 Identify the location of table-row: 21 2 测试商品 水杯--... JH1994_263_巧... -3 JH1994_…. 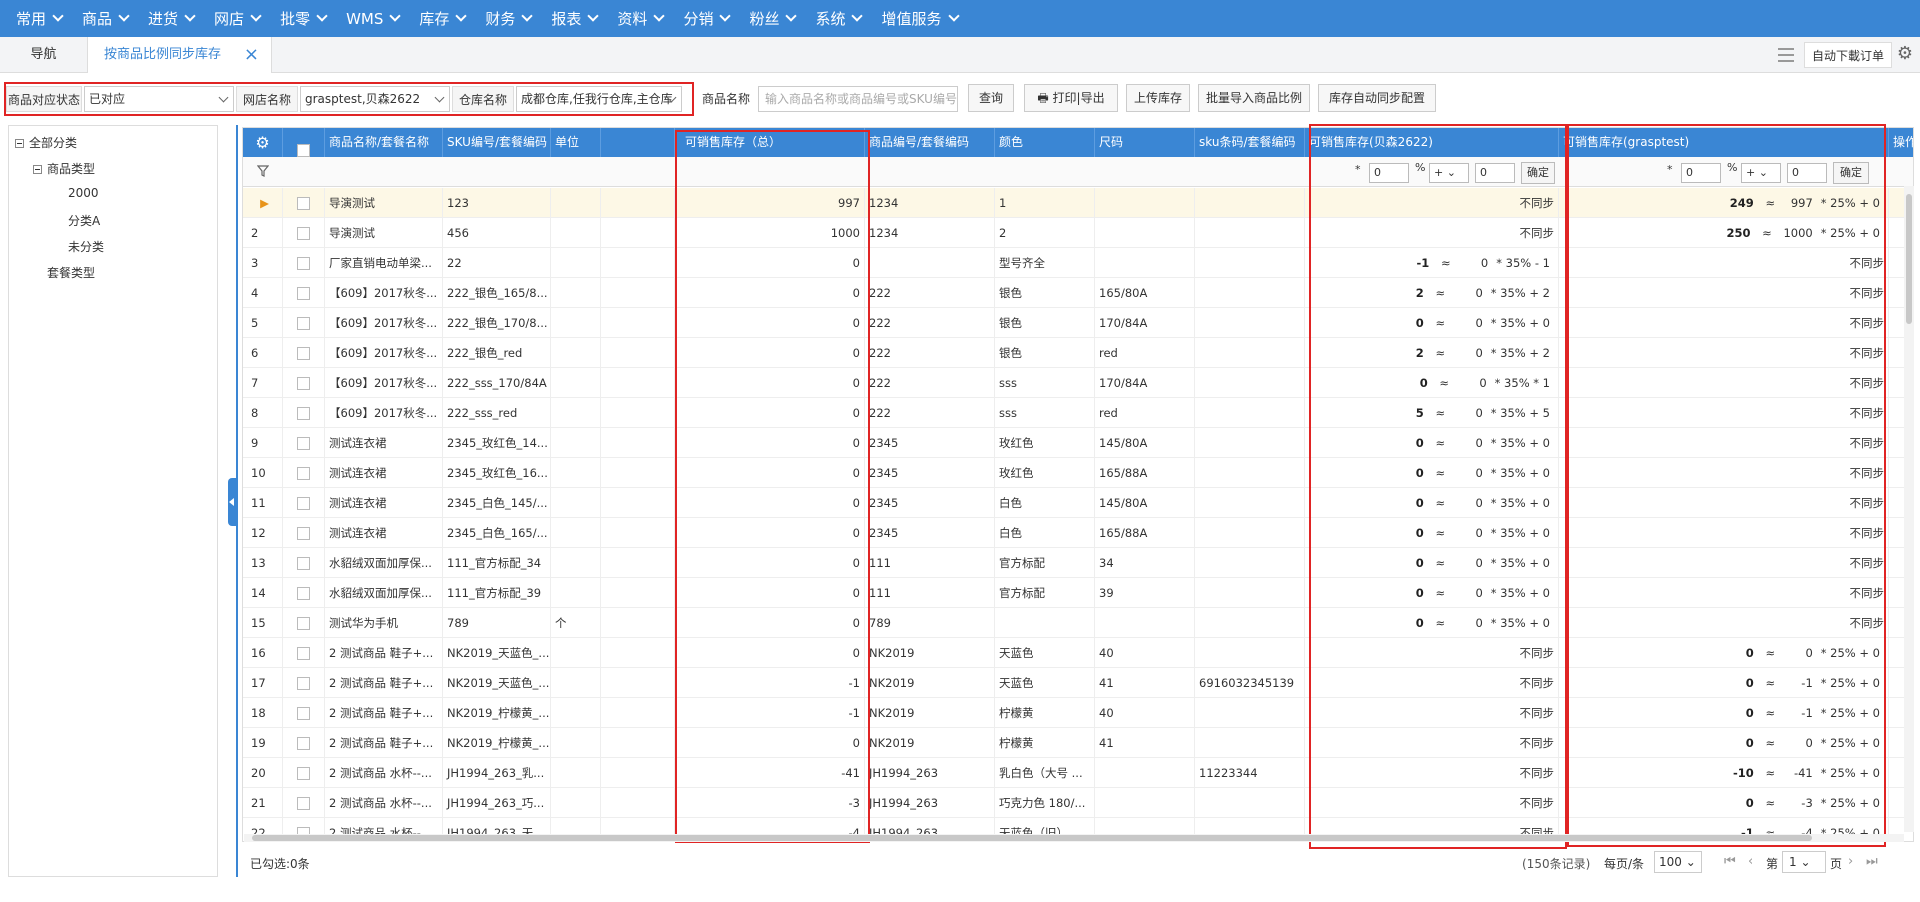
(1078, 803).